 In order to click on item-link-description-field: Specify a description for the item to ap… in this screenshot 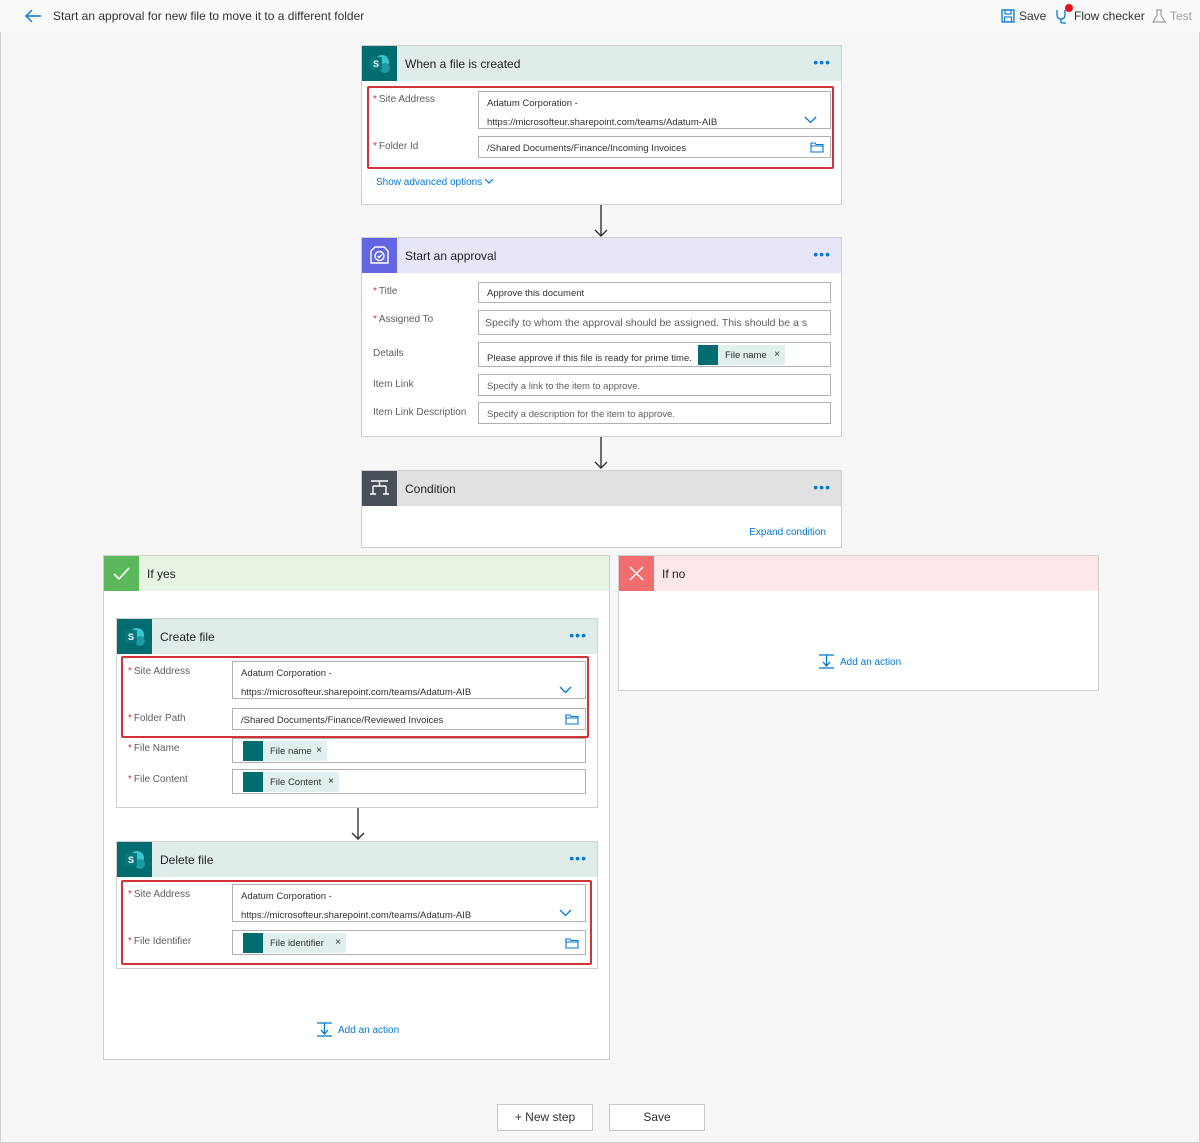, I will do `click(654, 413)`.